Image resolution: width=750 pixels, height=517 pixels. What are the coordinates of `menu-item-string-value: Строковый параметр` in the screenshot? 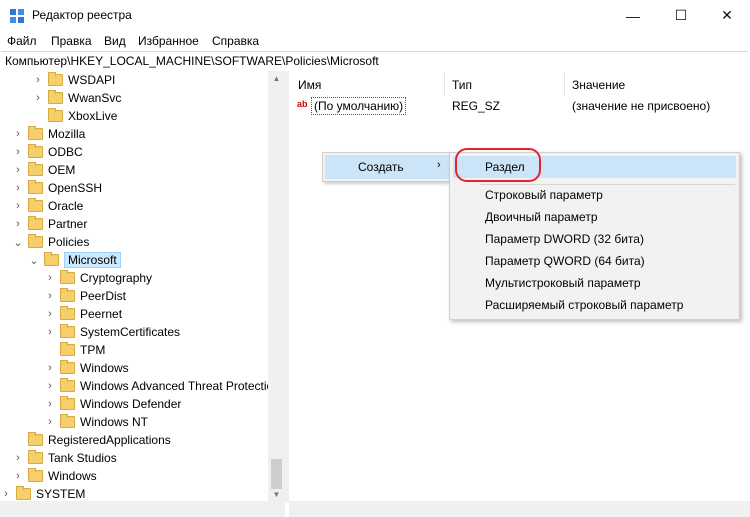 It's located at (594, 195).